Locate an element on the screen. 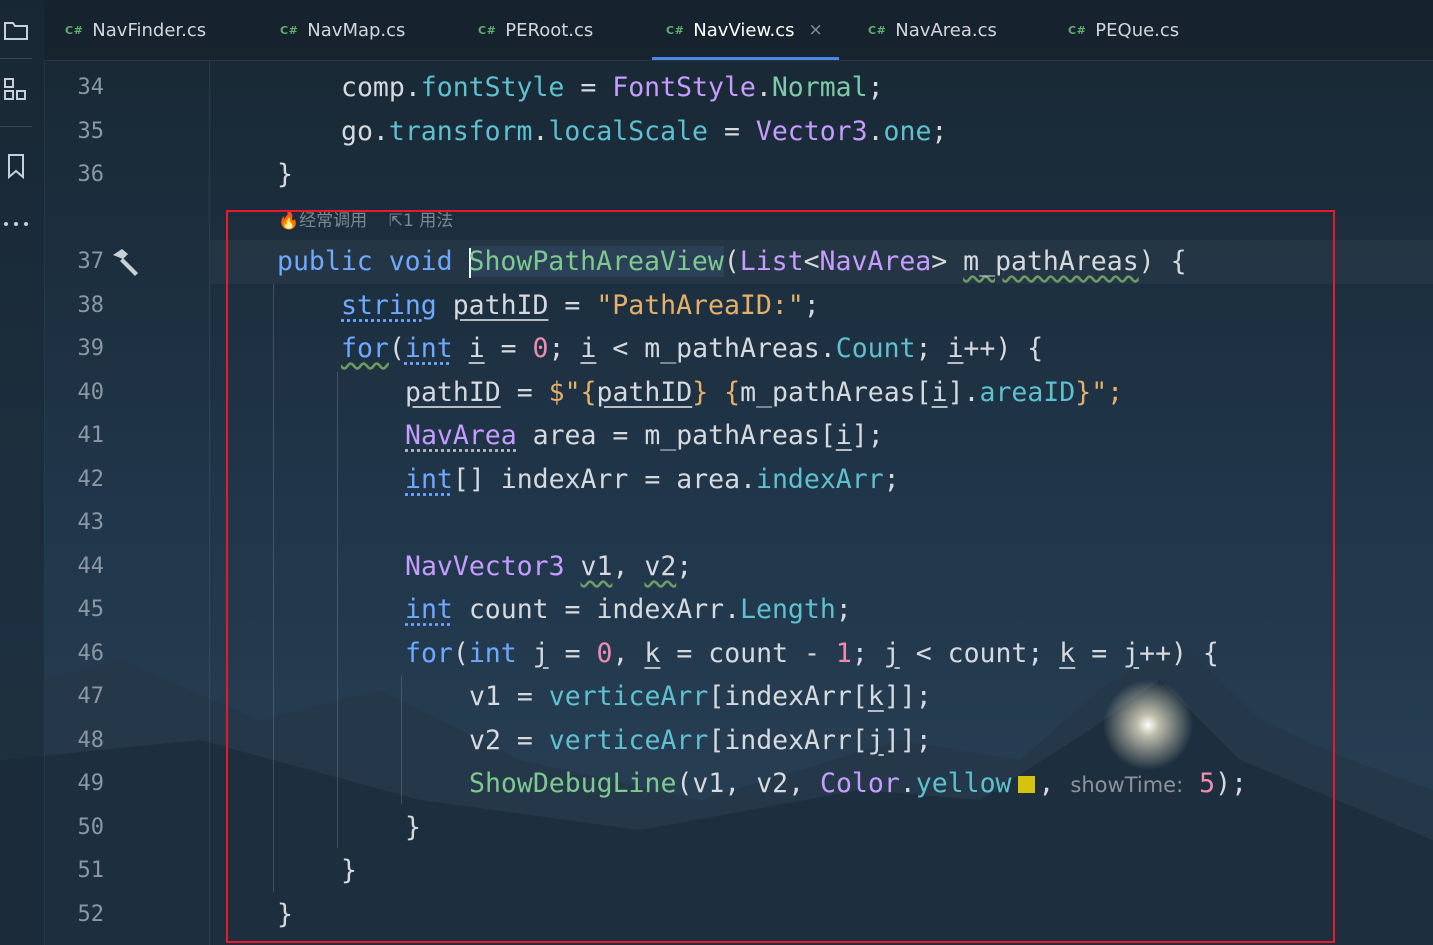  code-line-47: v1 = verticeArr[indexArr[k]]; is located at coordinates (700, 696).